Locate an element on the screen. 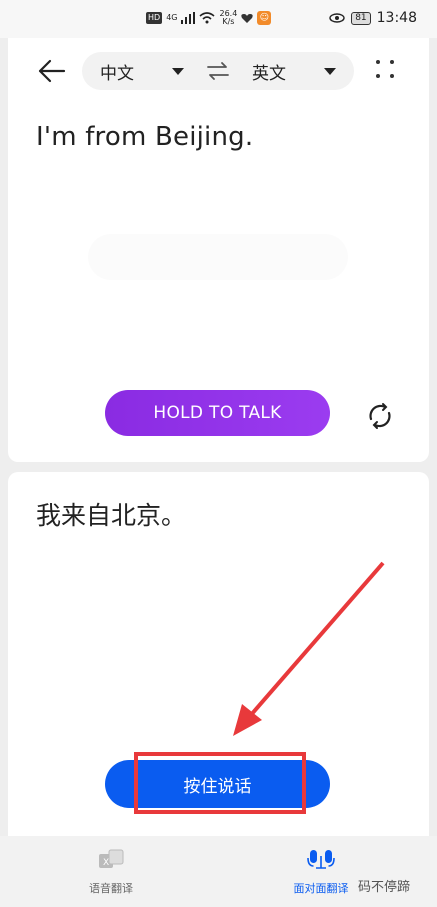  bottom-navigation: X 语音翻译 面对面翻译 is located at coordinates (218, 871).